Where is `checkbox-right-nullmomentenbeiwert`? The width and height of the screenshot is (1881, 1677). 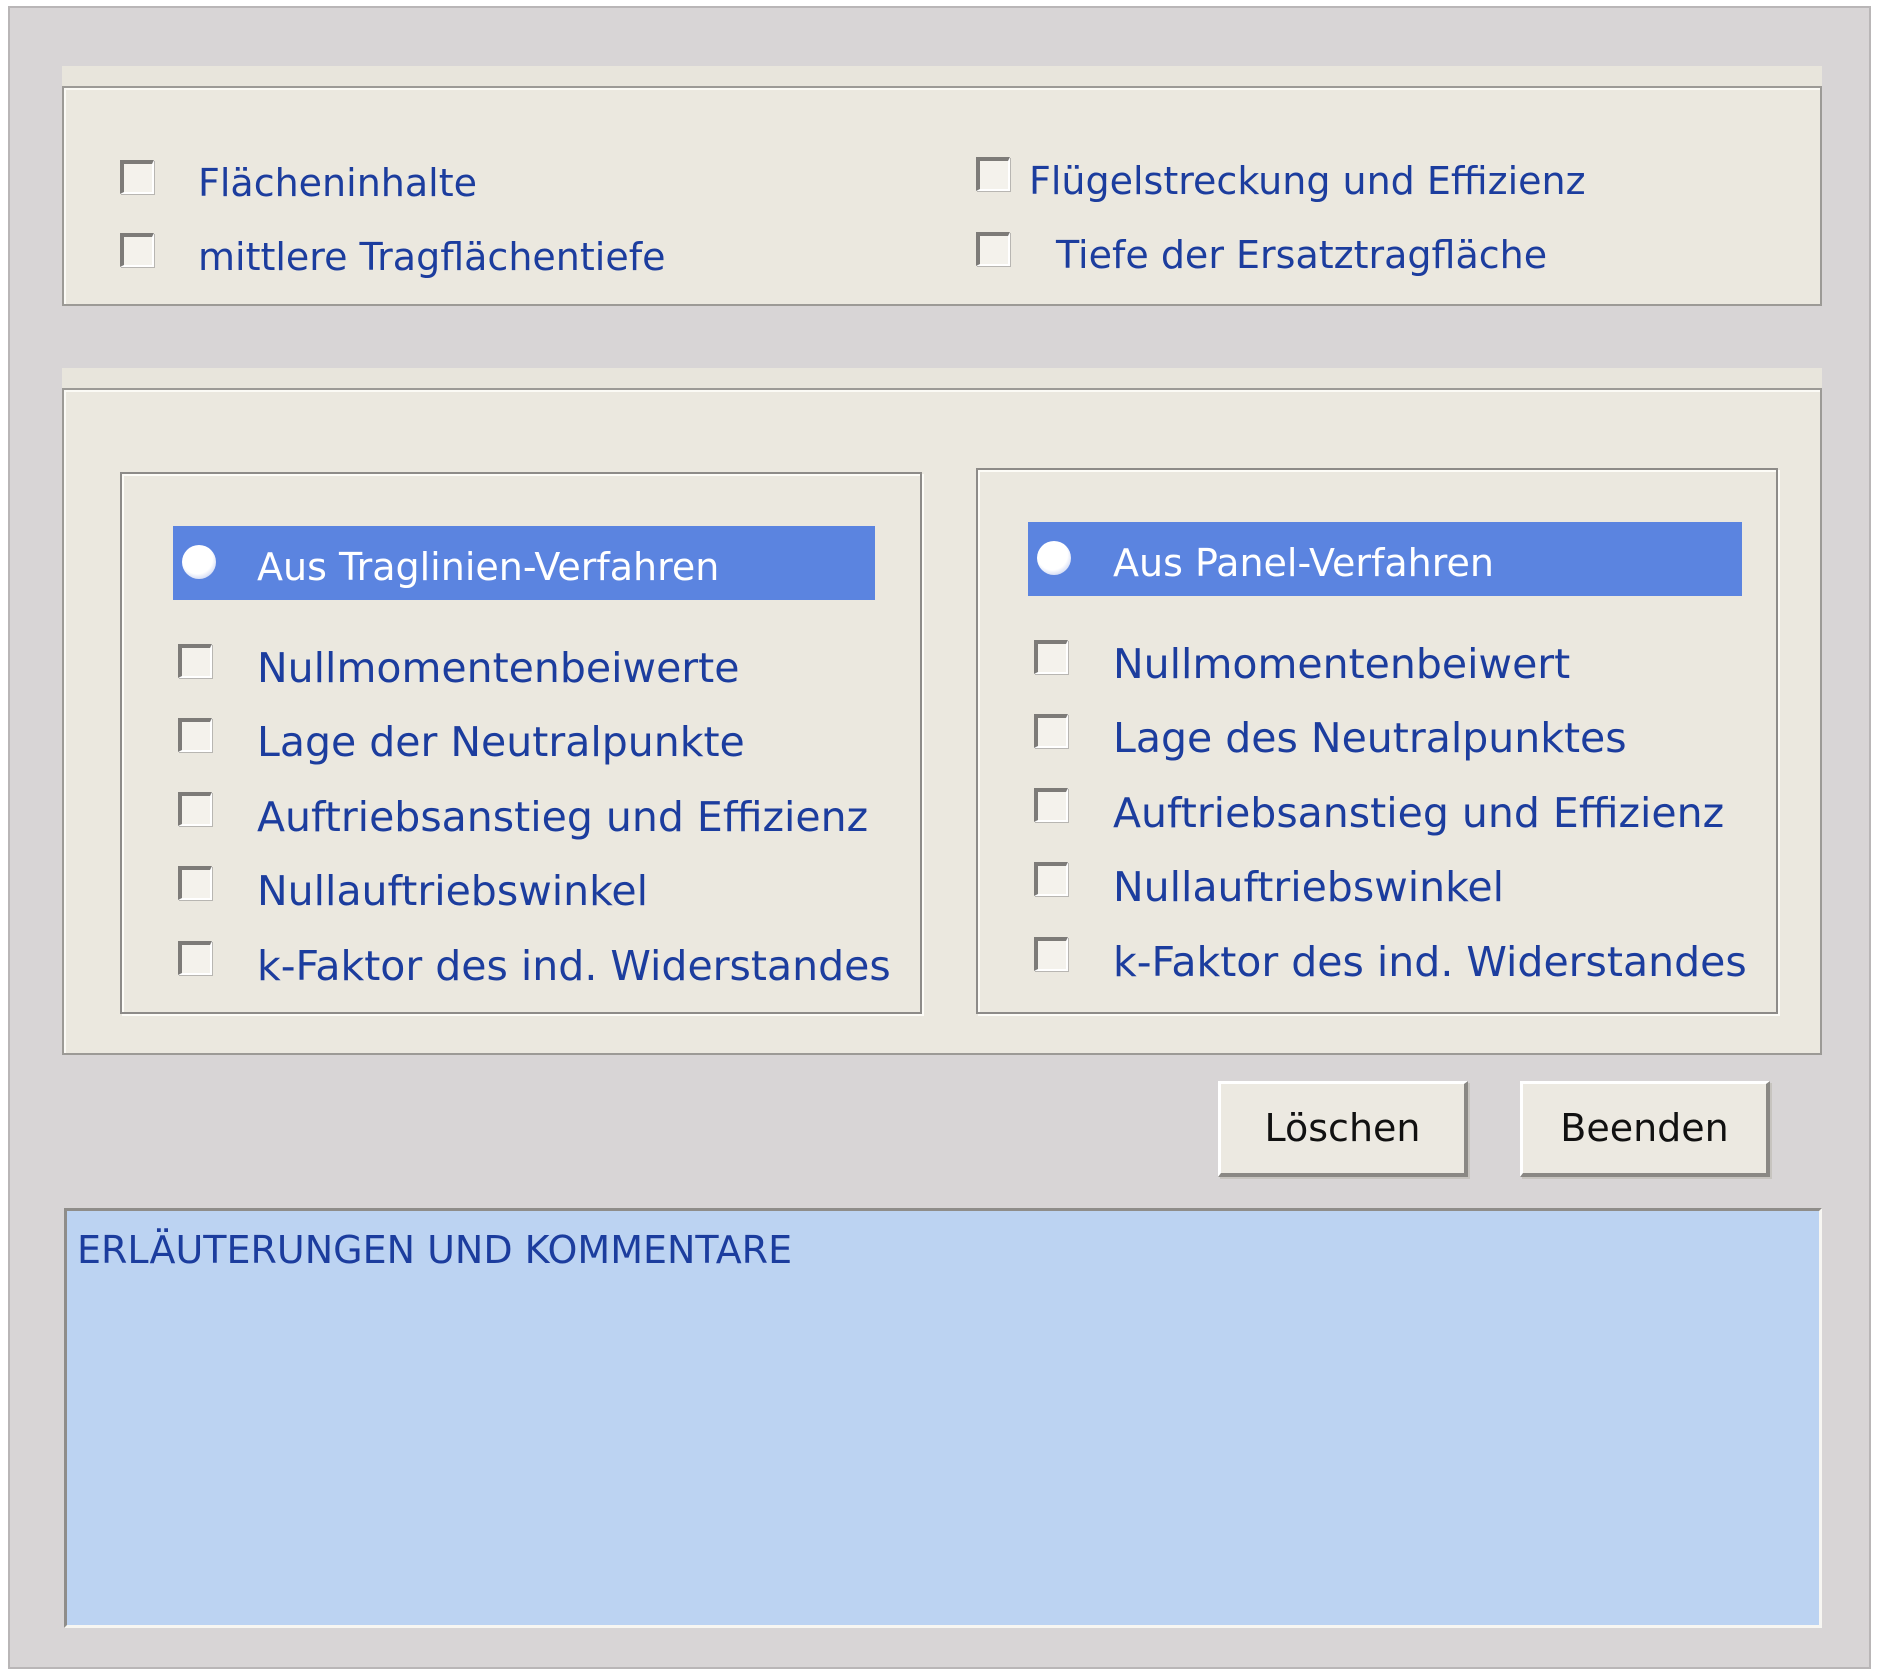
checkbox-right-nullmomentenbeiwert is located at coordinates (1051, 657).